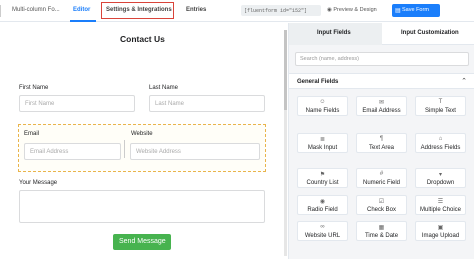 This screenshot has height=259, width=474. I want to click on field-button-address-fields: ⌂ Address Fields, so click(440, 143).